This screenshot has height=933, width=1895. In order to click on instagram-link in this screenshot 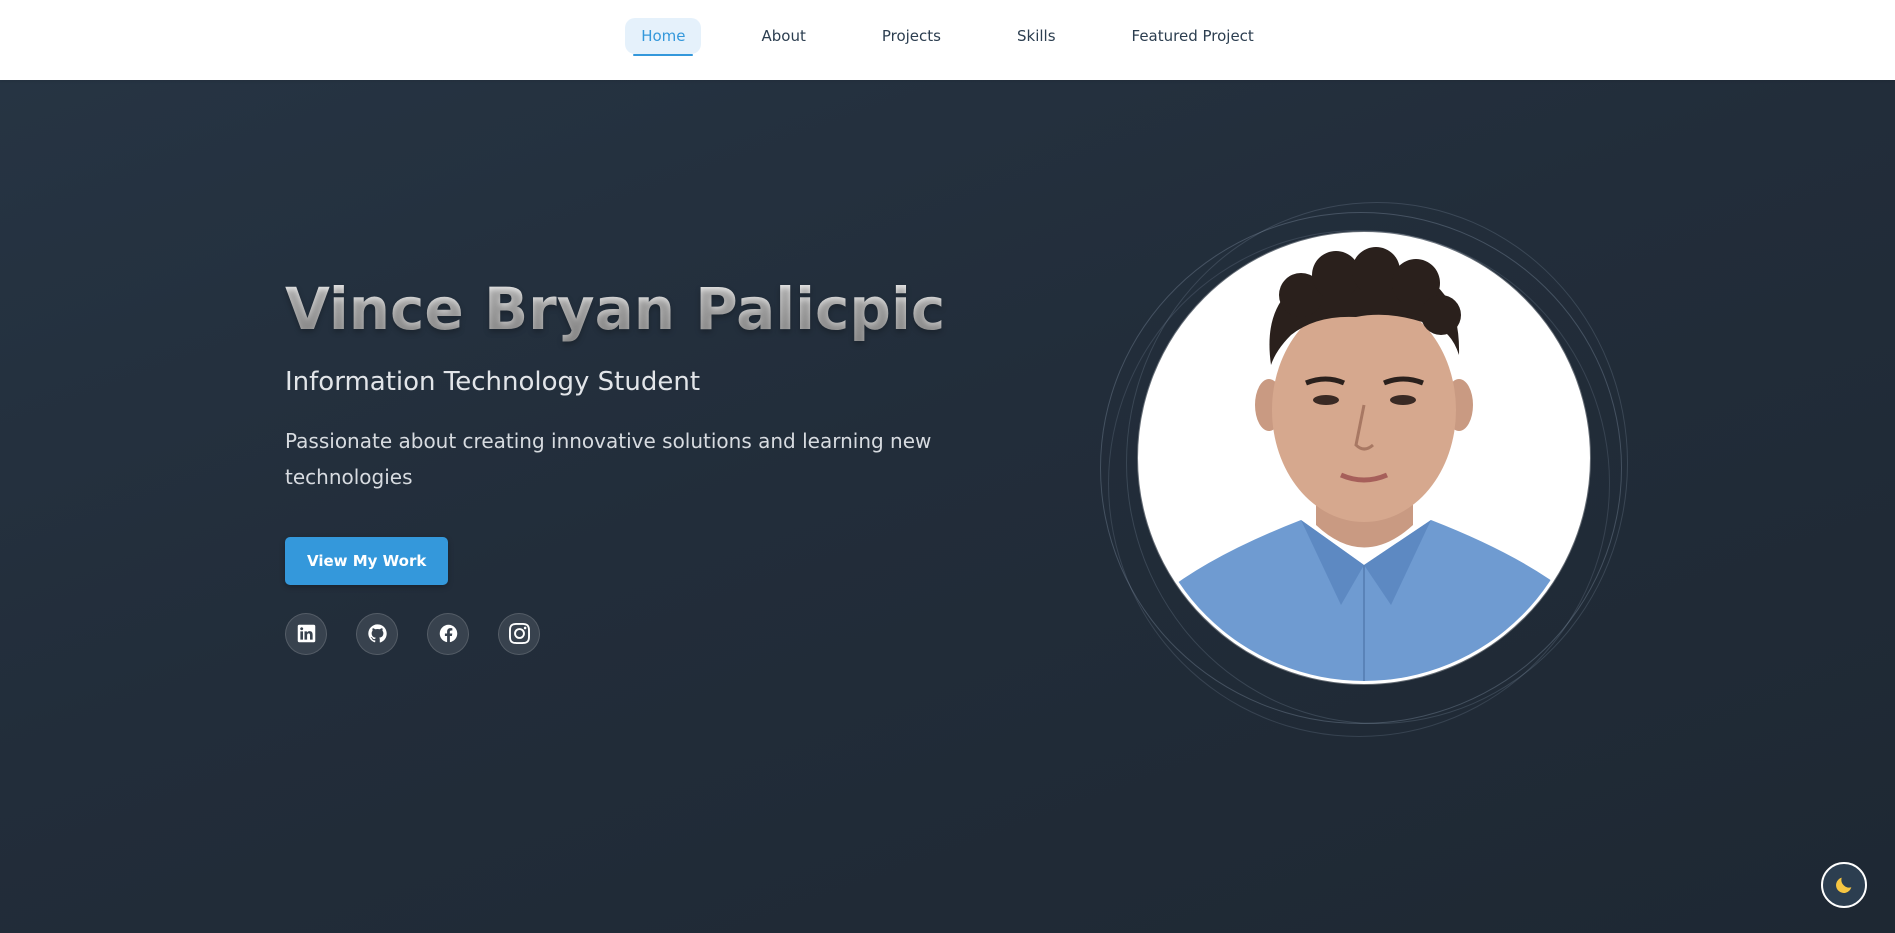, I will do `click(519, 633)`.